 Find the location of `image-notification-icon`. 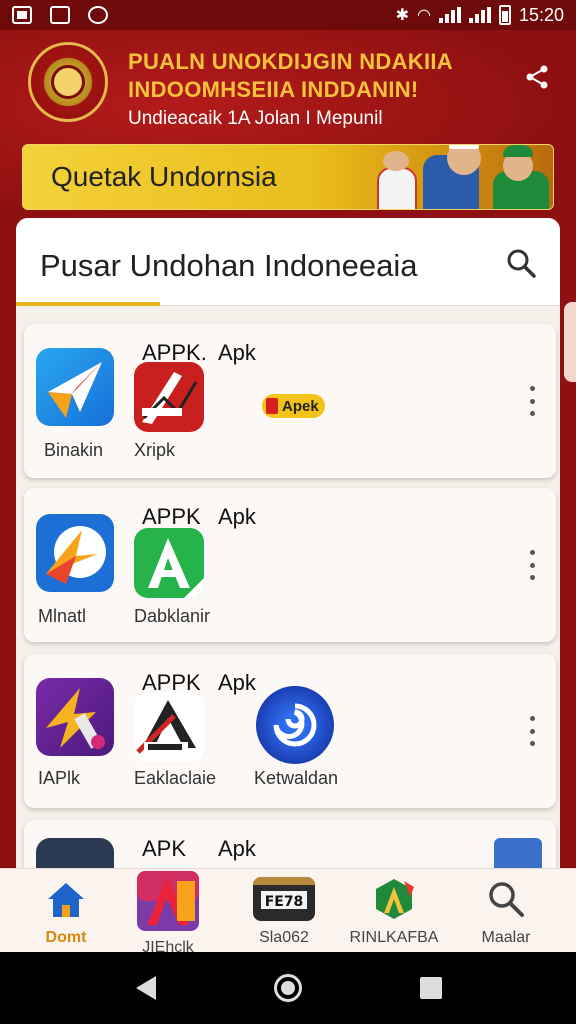

image-notification-icon is located at coordinates (60, 15).